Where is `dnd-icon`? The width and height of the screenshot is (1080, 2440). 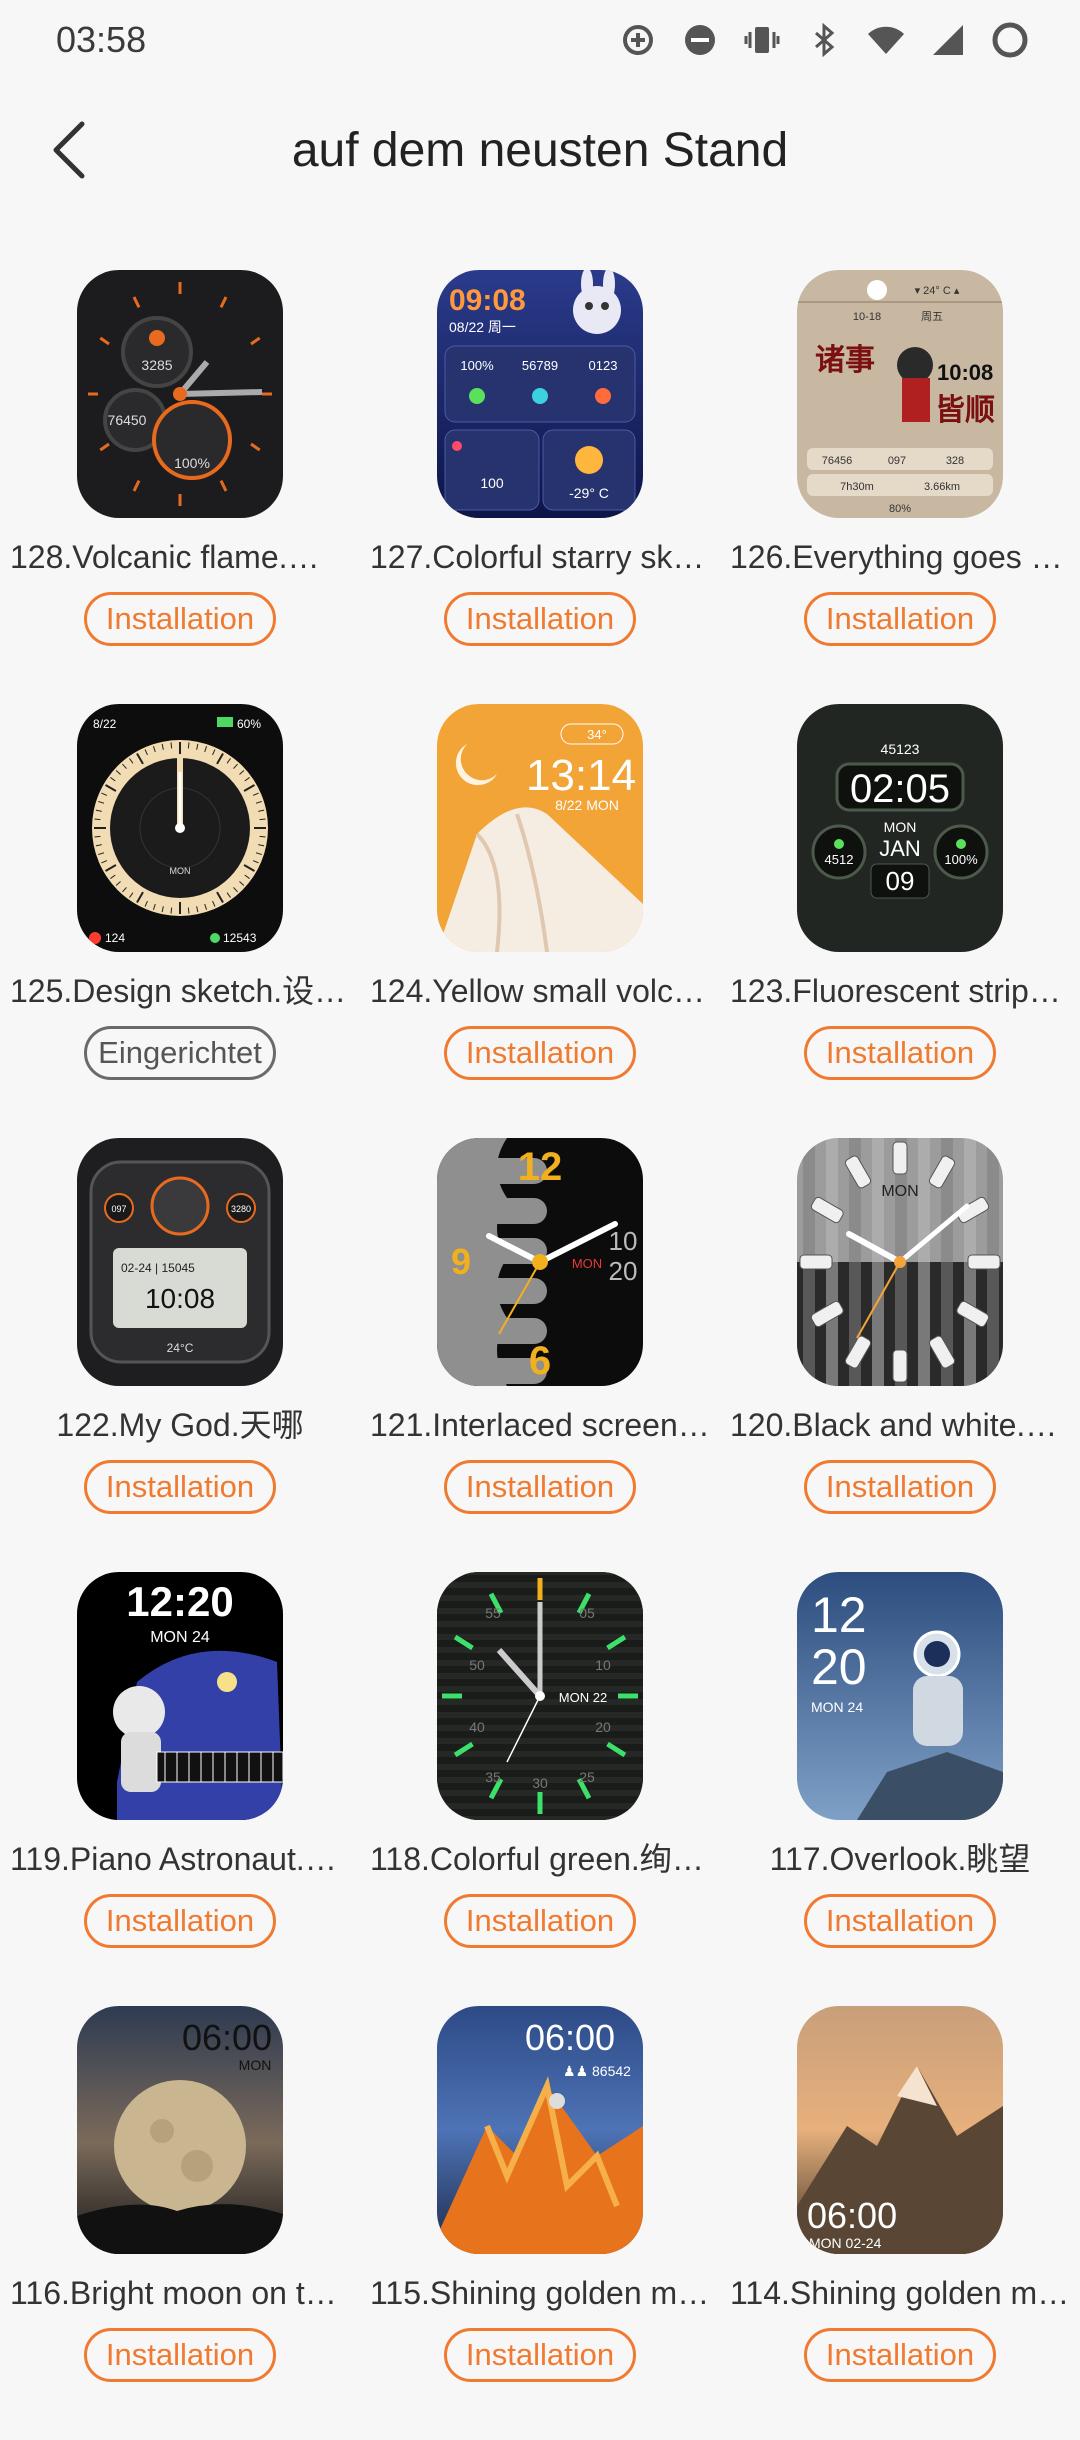 dnd-icon is located at coordinates (700, 40).